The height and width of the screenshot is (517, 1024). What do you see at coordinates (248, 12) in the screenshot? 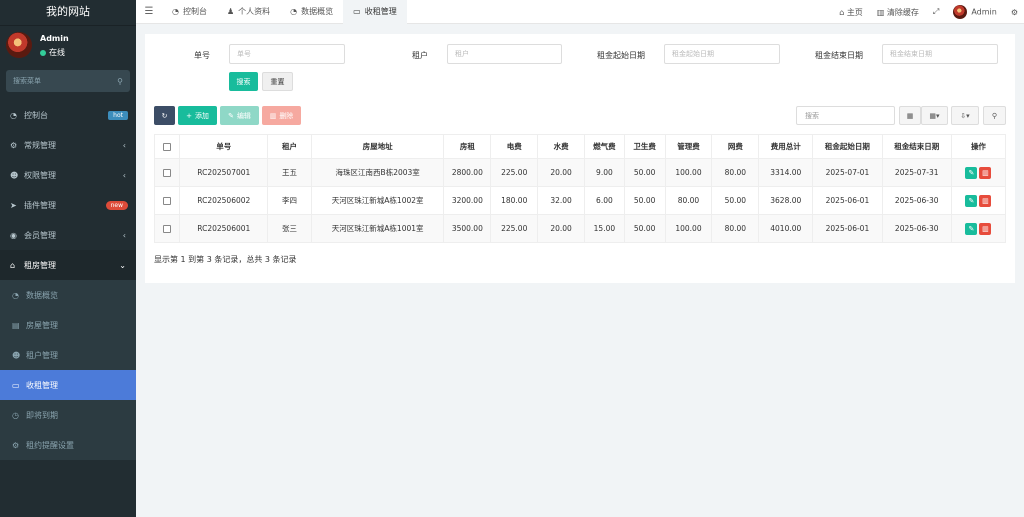
I see `tab-profile: ♟ 个人资料` at bounding box center [248, 12].